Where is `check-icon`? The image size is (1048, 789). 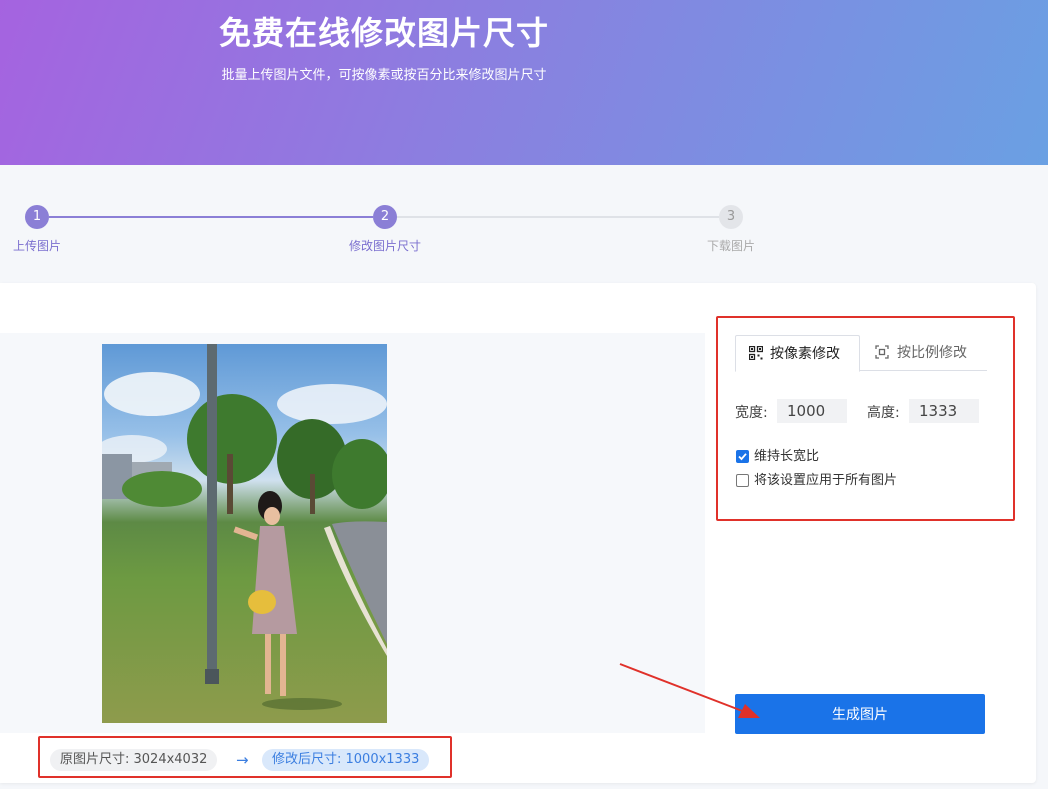 check-icon is located at coordinates (742, 457).